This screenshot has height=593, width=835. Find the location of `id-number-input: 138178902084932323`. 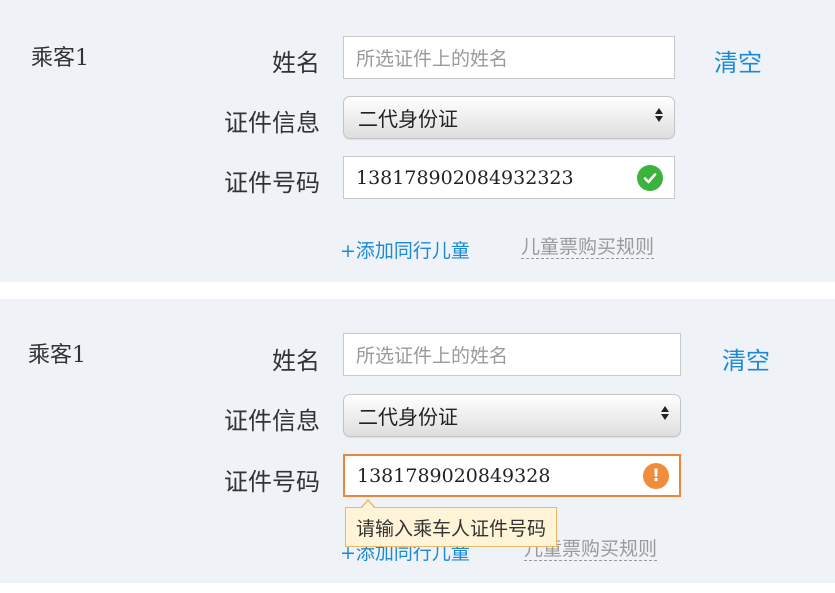

id-number-input: 138178902084932323 is located at coordinates (509, 177).